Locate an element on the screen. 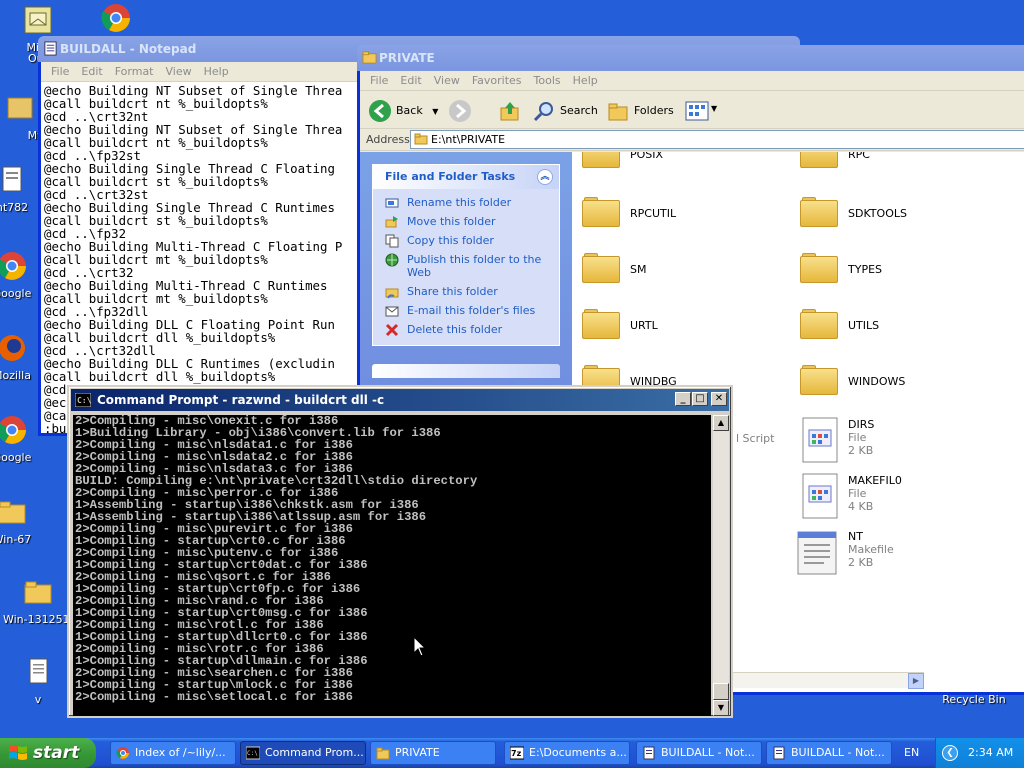  folder-item: SDKTOOLS is located at coordinates (880, 217).